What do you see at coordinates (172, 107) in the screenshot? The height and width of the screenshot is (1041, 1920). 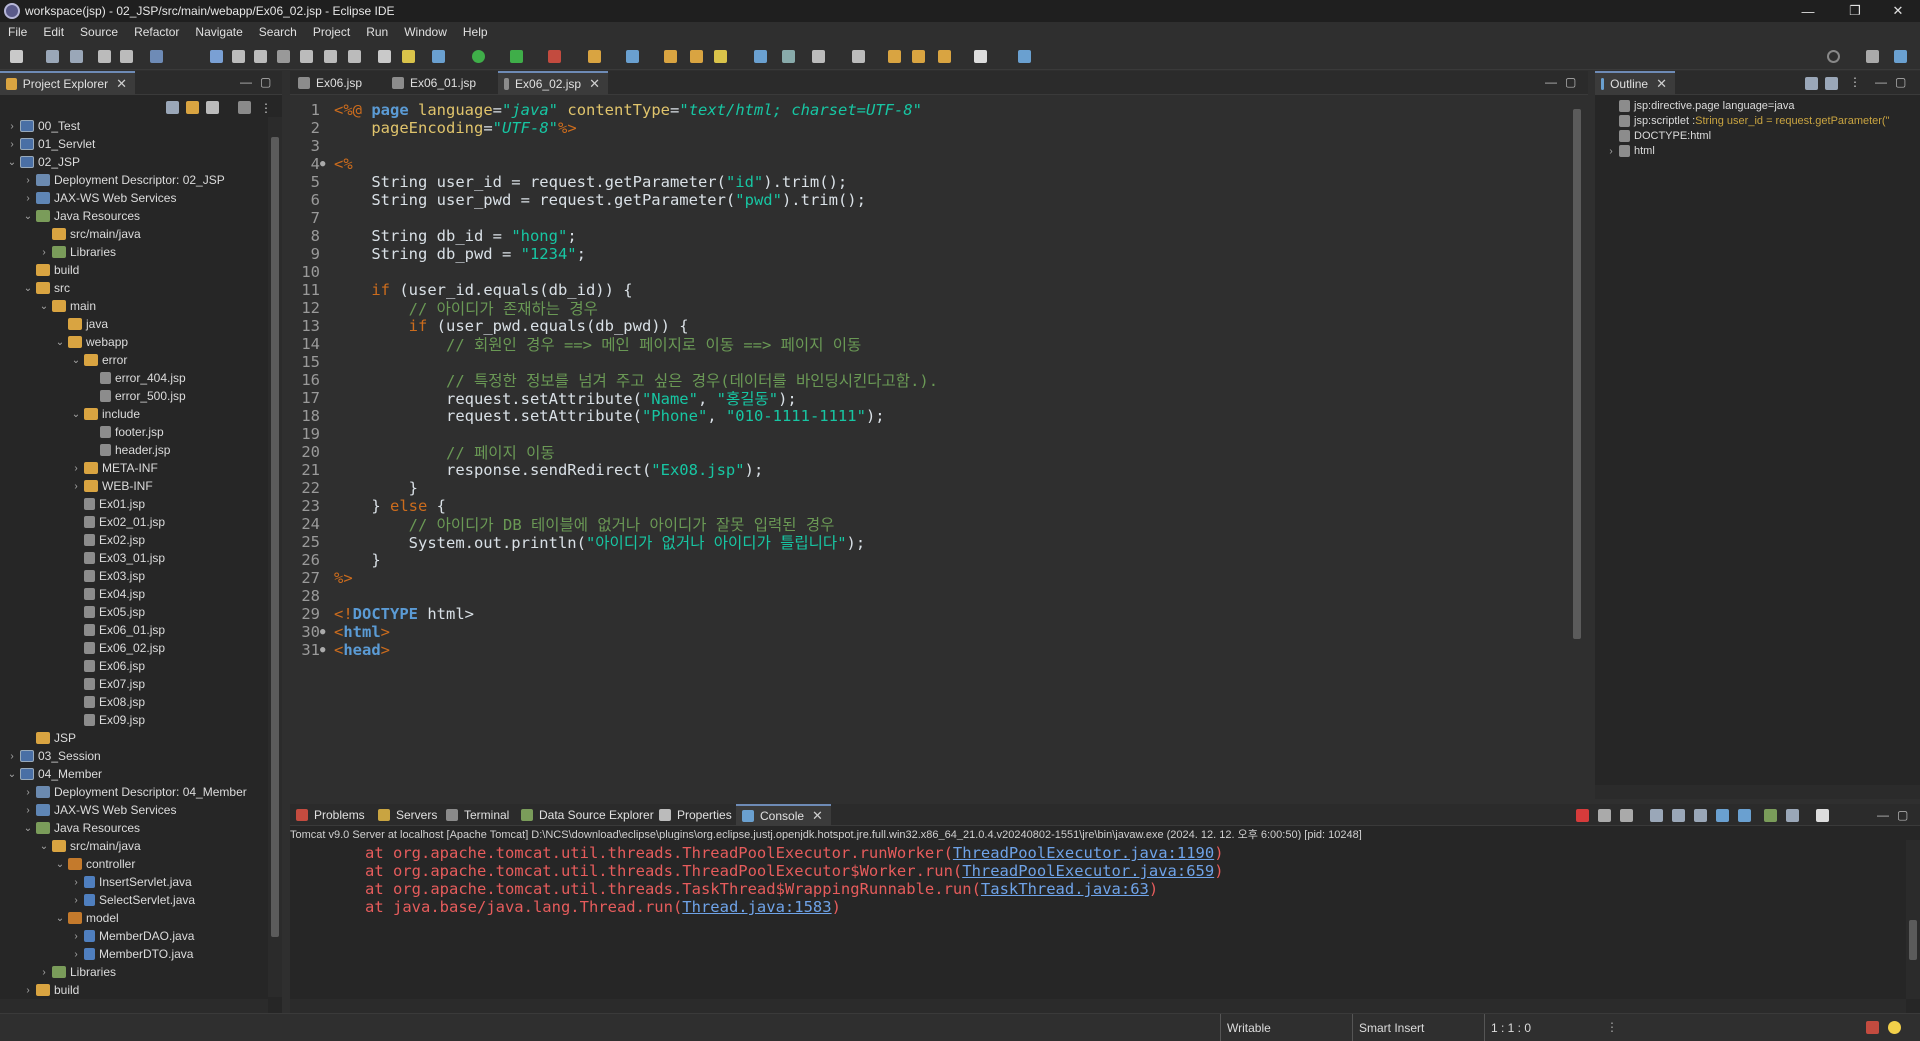 I see `collapse-all-icon` at bounding box center [172, 107].